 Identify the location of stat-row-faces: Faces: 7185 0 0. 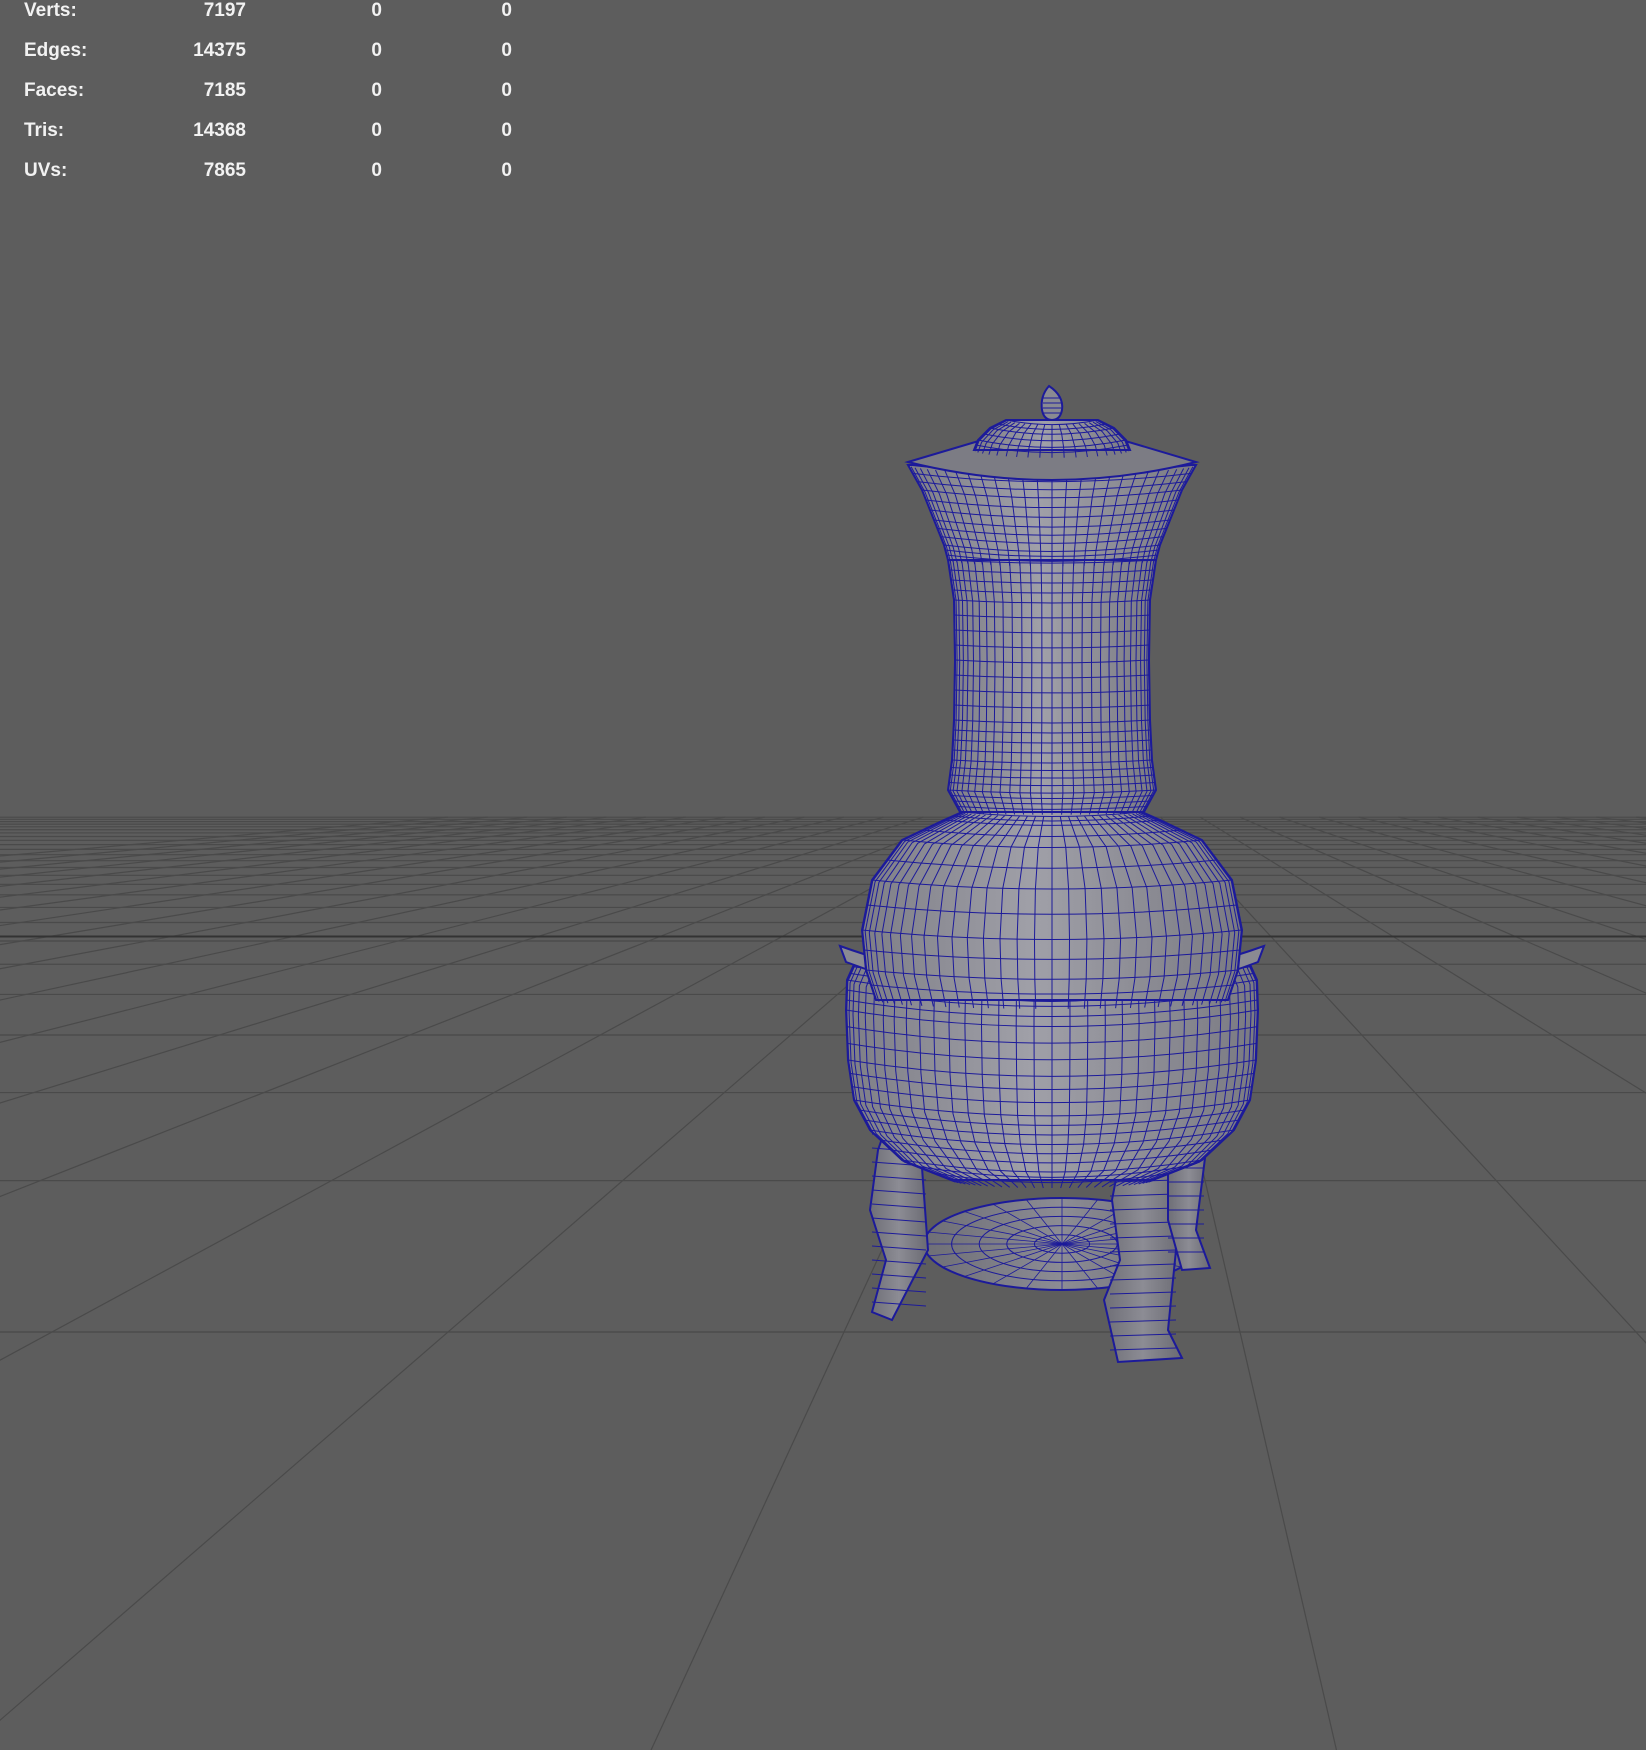
(270, 100).